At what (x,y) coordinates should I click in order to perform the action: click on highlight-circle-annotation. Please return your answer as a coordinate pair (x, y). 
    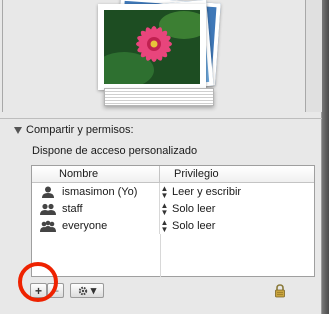
    Looking at the image, I should click on (38, 282).